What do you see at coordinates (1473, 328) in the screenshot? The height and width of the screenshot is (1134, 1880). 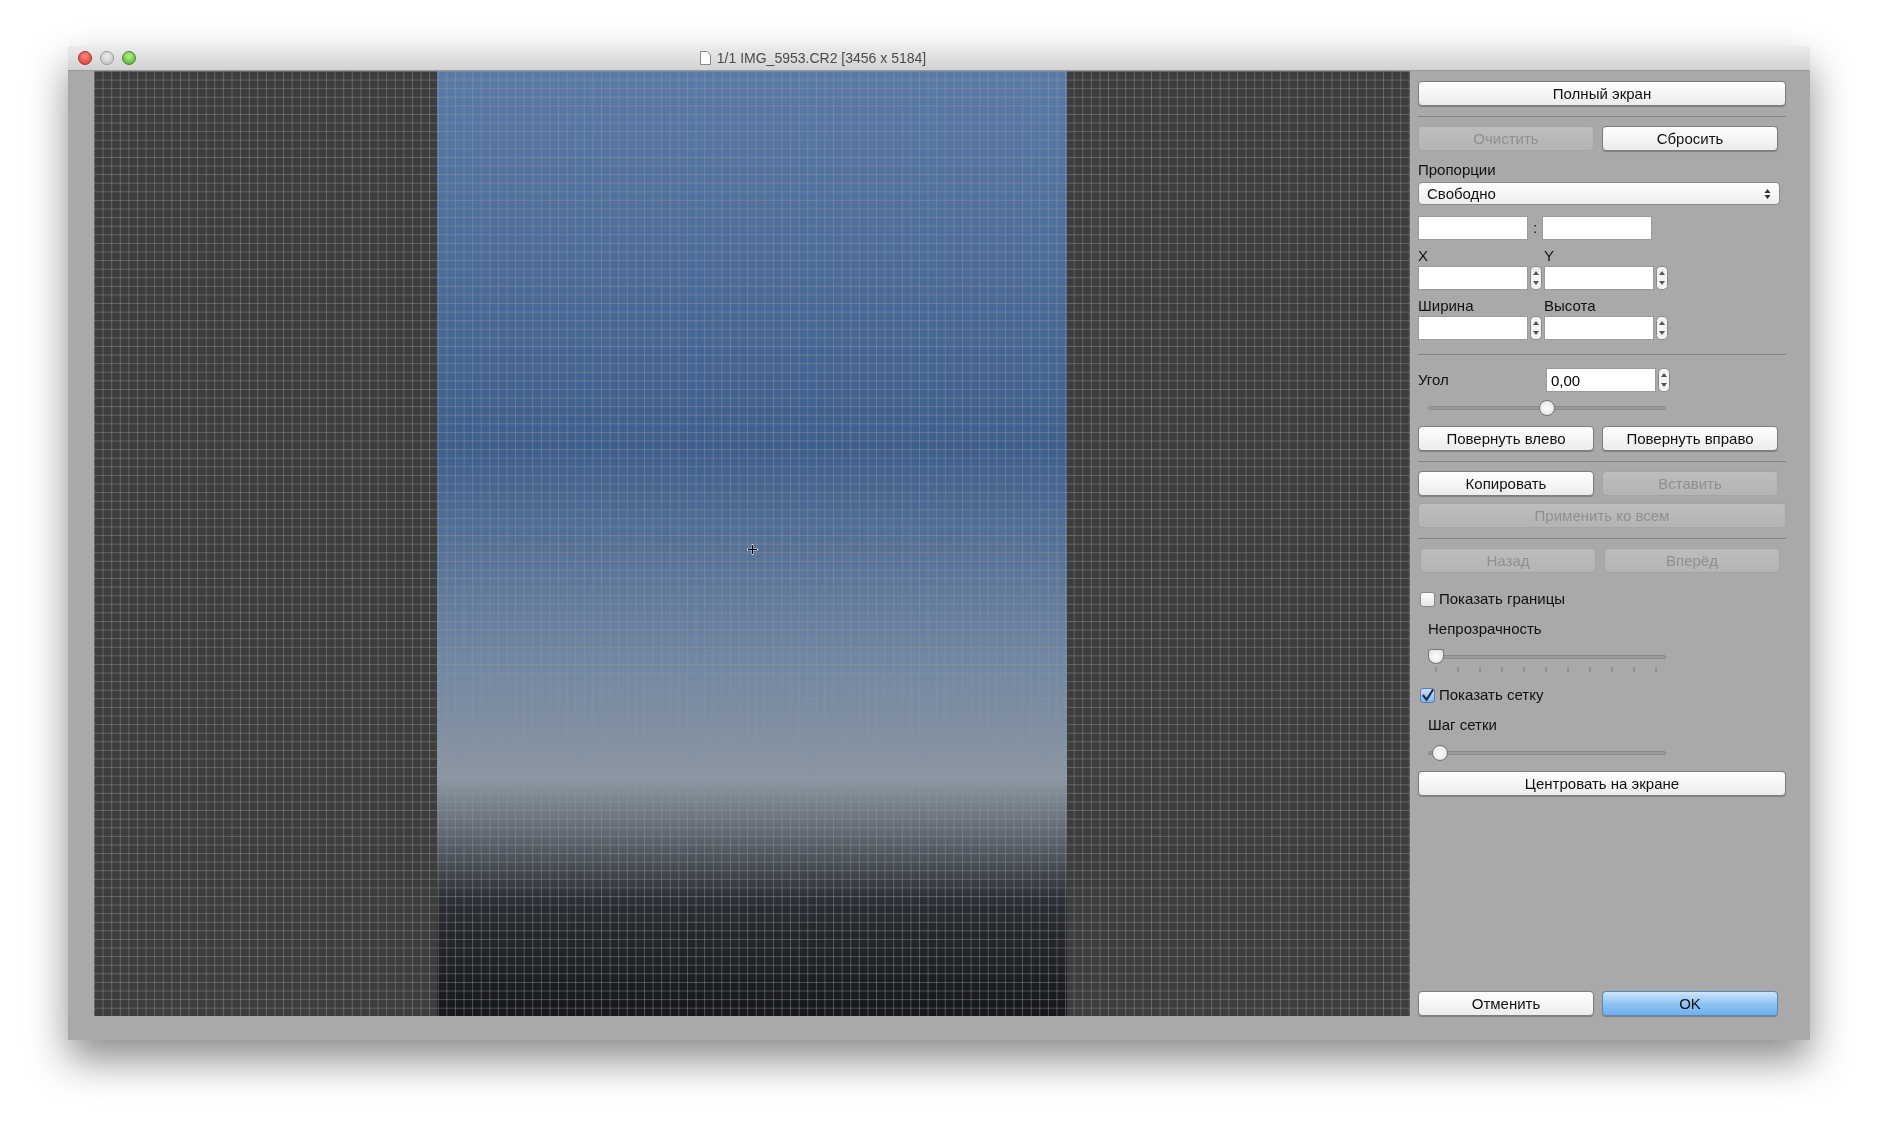 I see `width-field` at bounding box center [1473, 328].